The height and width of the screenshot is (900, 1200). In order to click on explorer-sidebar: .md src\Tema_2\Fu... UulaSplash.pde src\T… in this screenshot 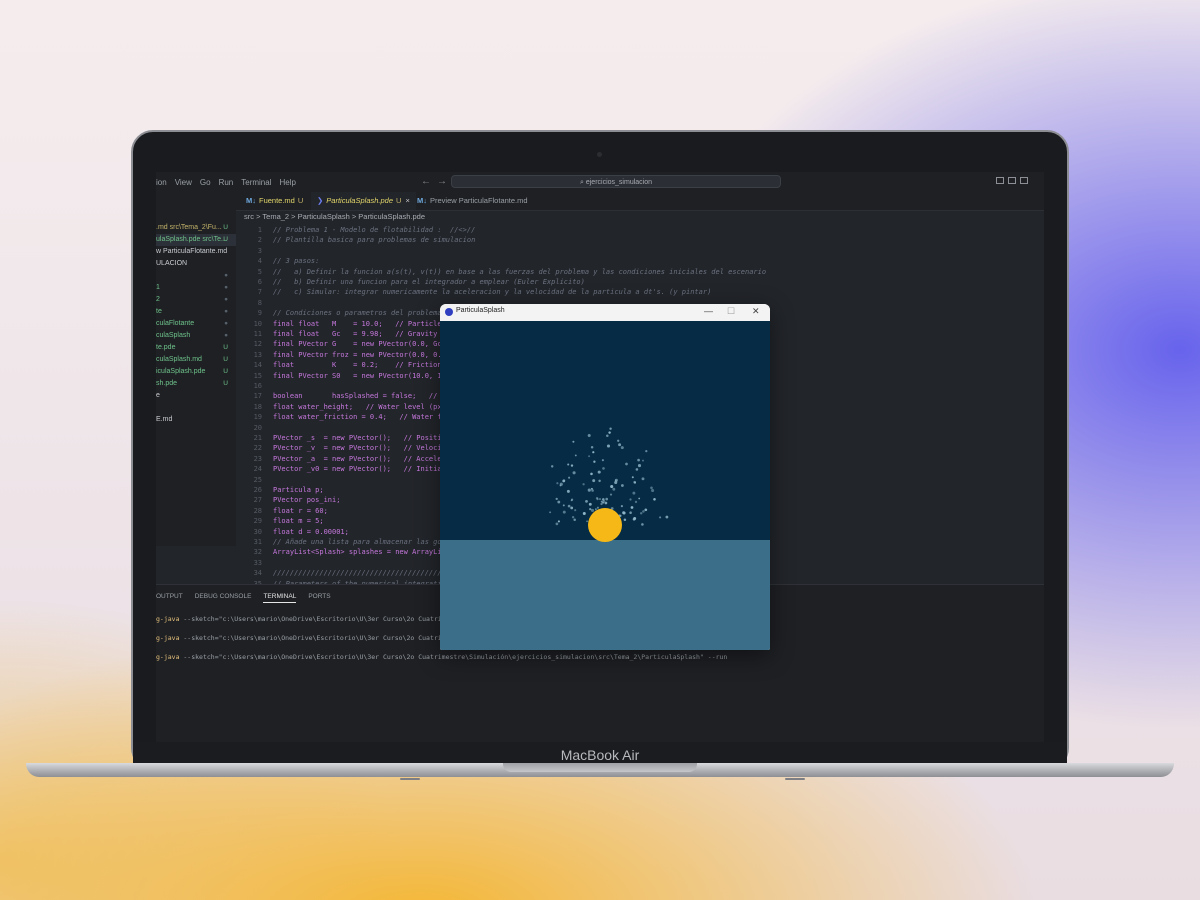, I will do `click(196, 378)`.